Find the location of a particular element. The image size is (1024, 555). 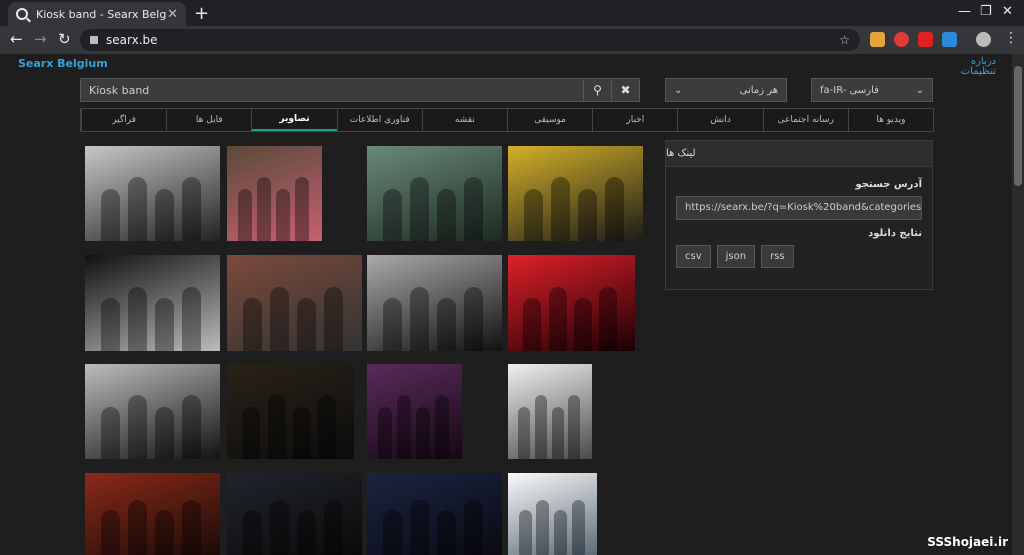

close-window-icon: ✕ is located at coordinates (1007, 11).